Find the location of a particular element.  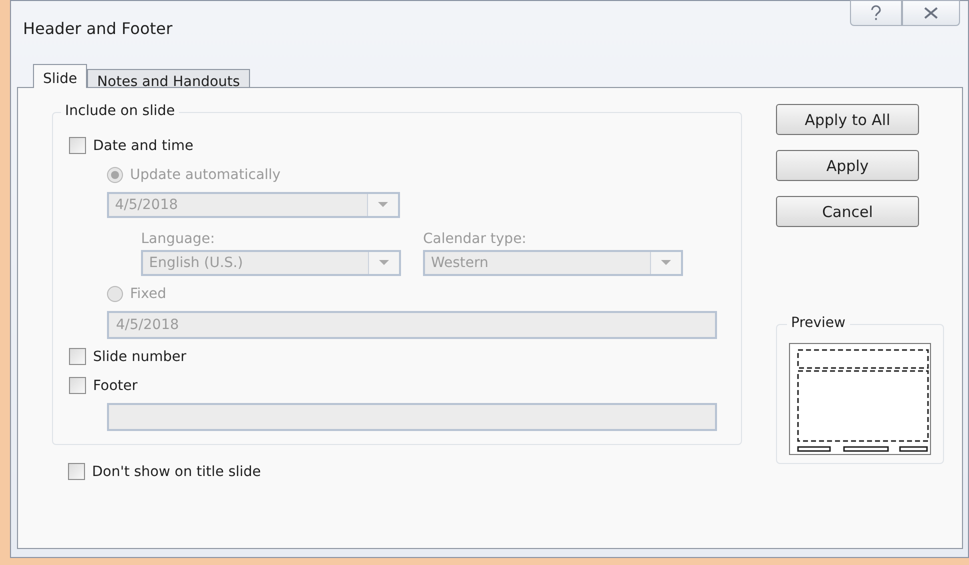

close-icon is located at coordinates (931, 13).